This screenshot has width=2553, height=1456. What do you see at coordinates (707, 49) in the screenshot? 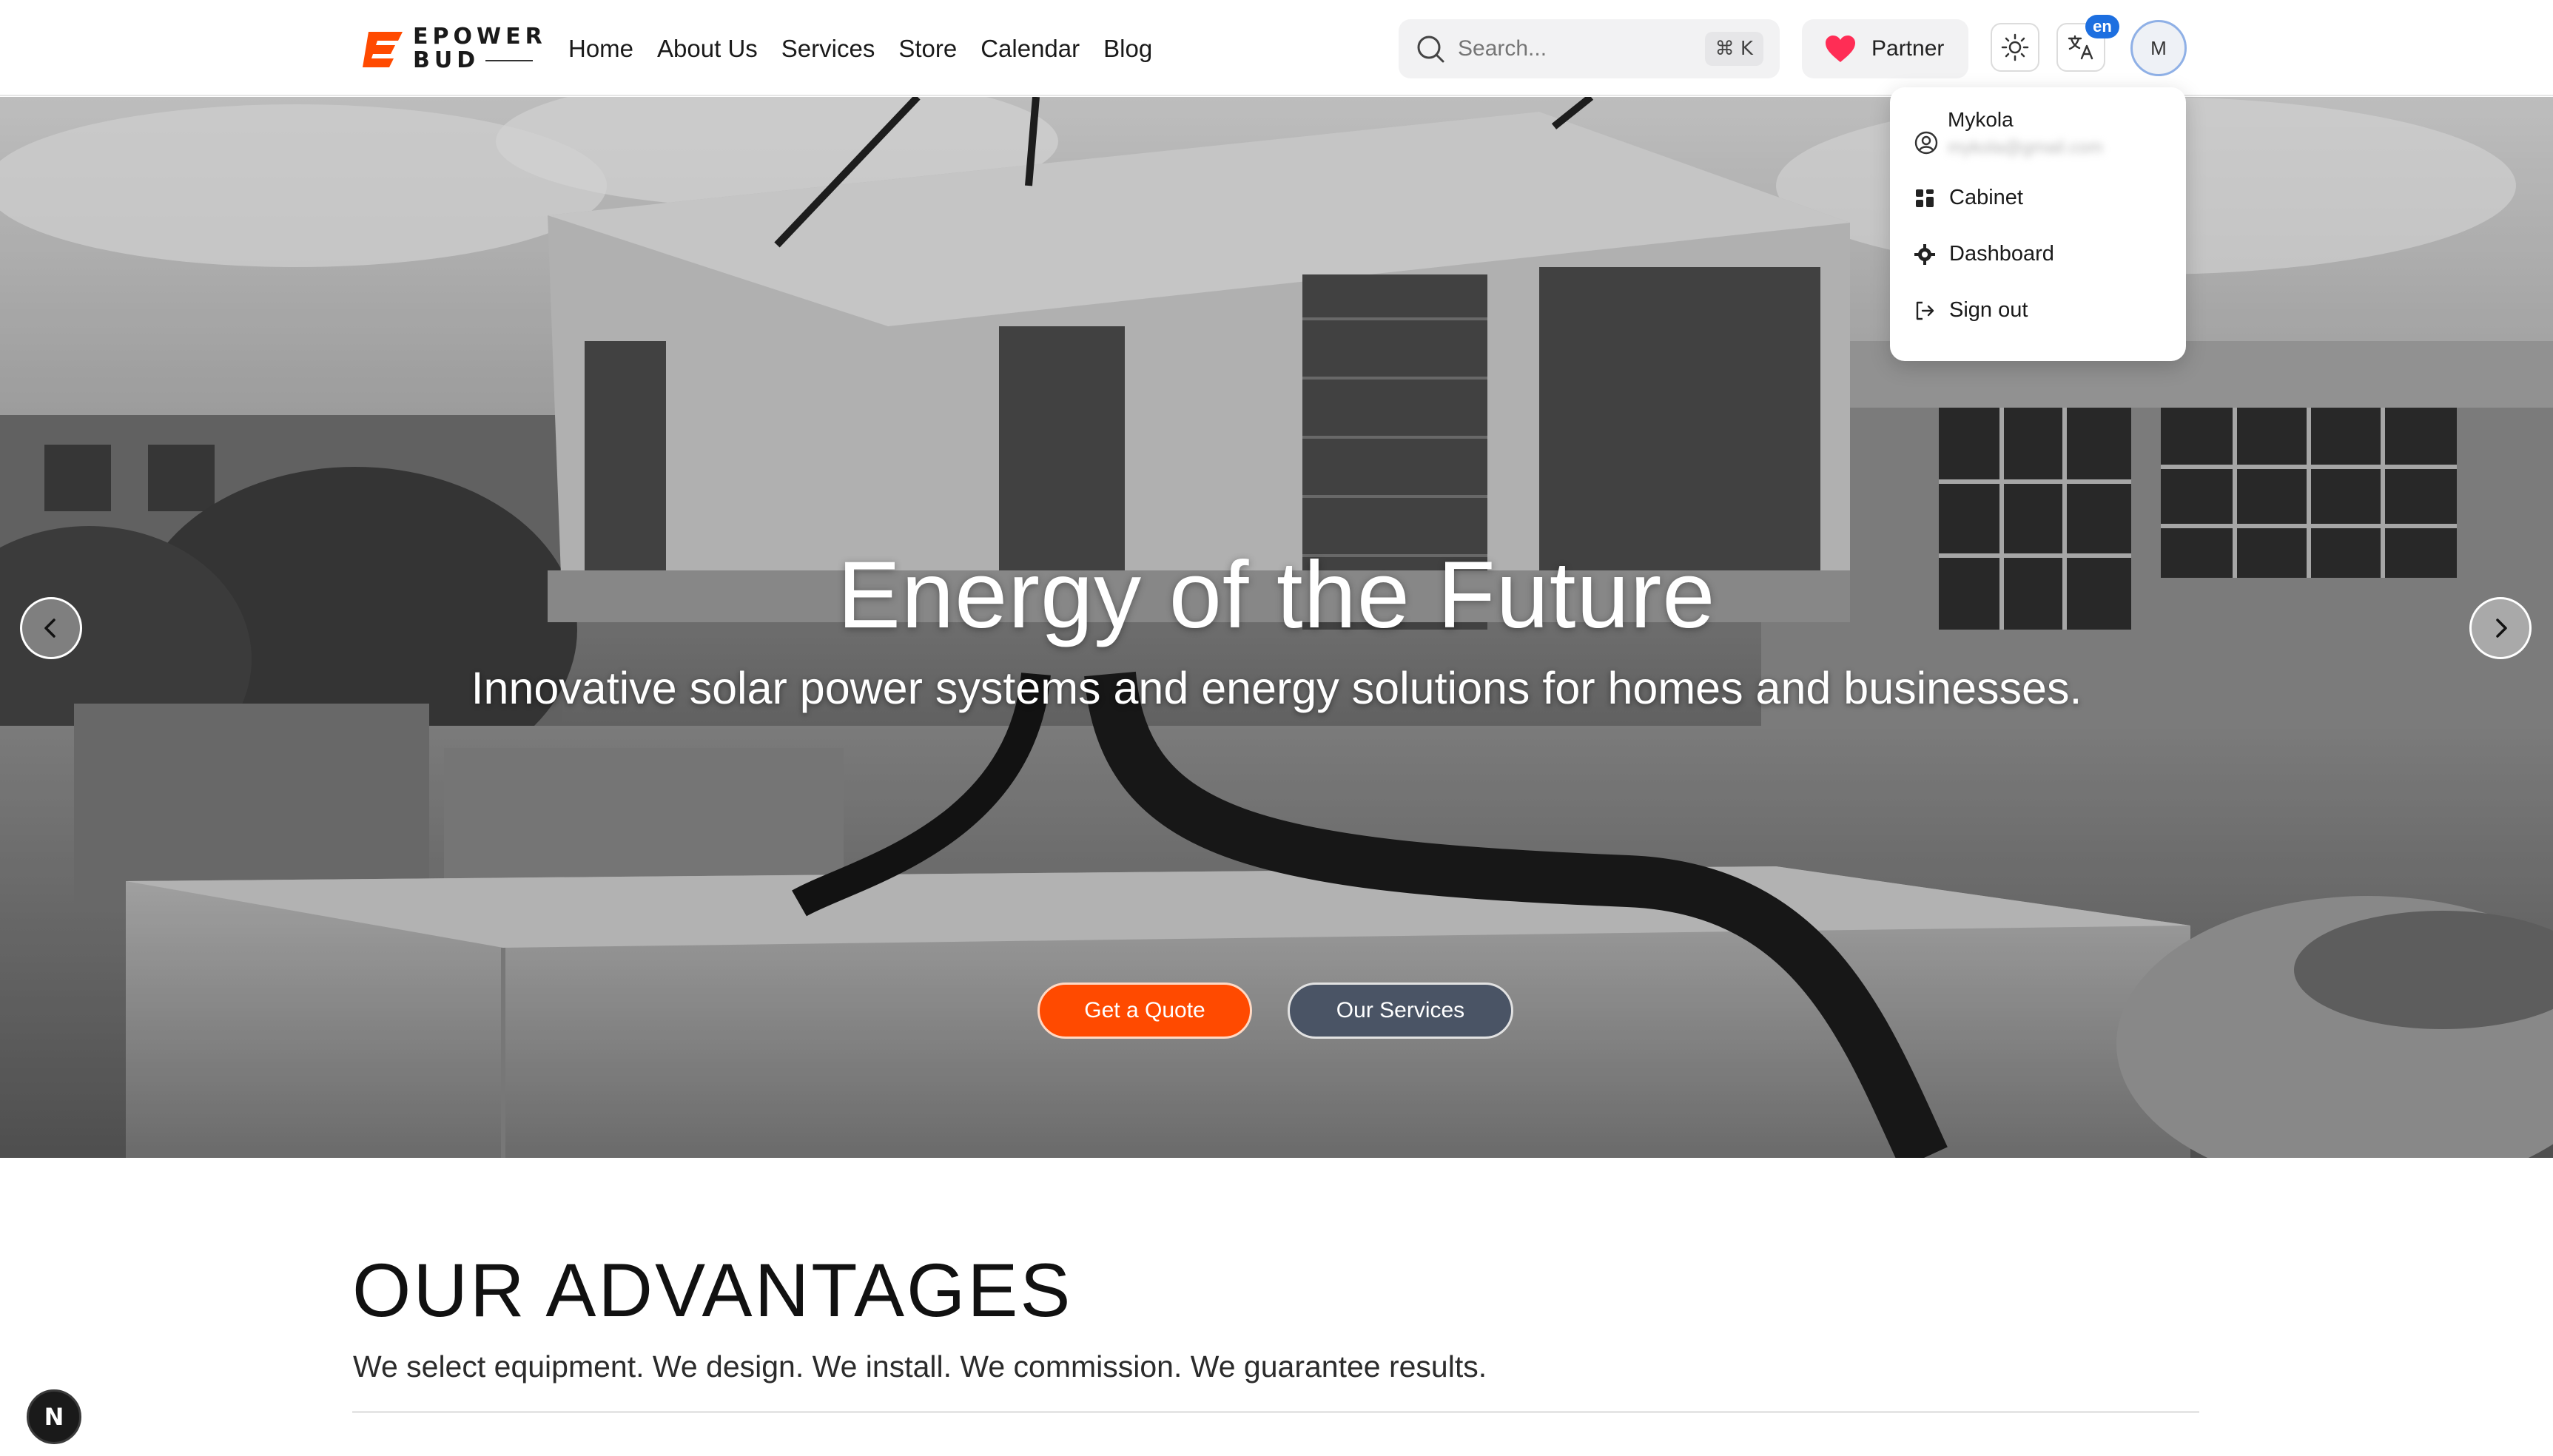
I see `nav-about-us: About Us` at bounding box center [707, 49].